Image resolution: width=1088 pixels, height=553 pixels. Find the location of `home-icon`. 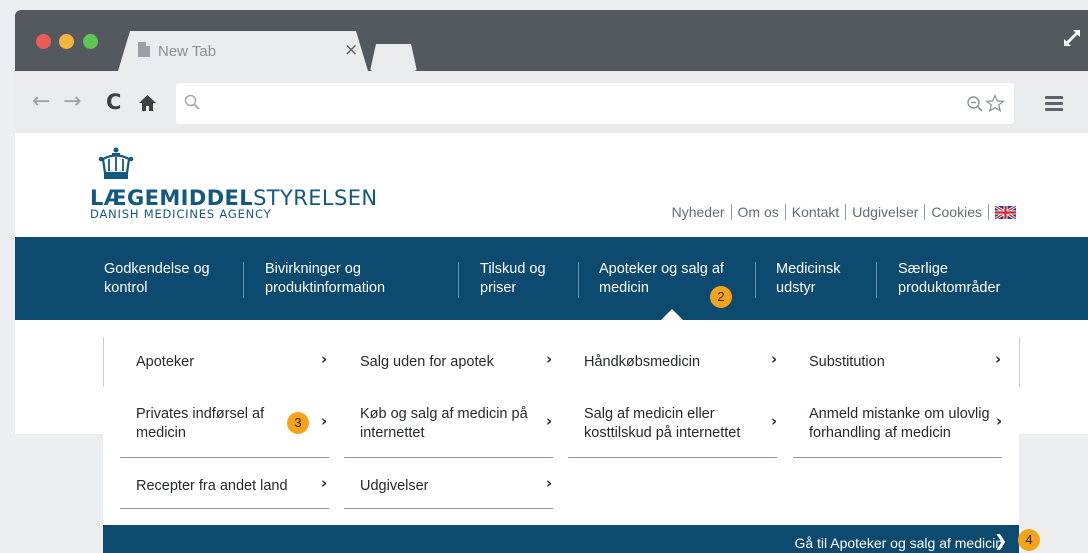

home-icon is located at coordinates (147, 103).